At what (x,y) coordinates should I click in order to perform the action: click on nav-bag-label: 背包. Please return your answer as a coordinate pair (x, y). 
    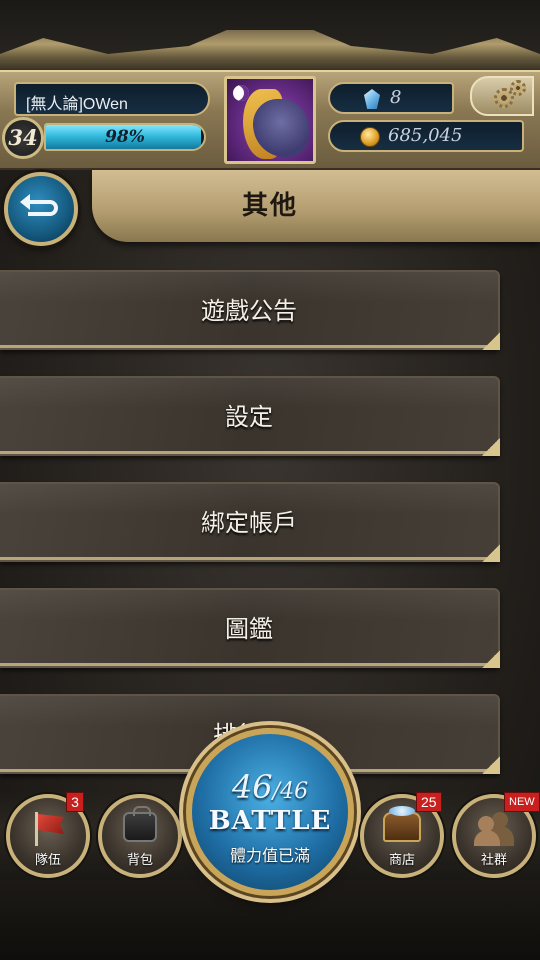
    Looking at the image, I should click on (139, 860).